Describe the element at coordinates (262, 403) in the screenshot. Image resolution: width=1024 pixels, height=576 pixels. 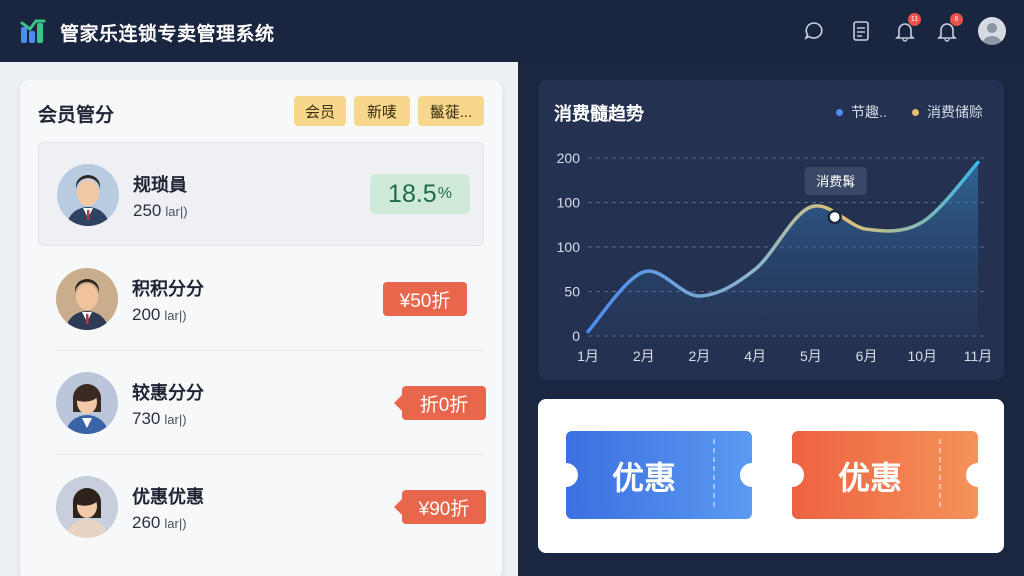
I see `member-row: 较惠分分 730 lar|) 折0折` at that location.